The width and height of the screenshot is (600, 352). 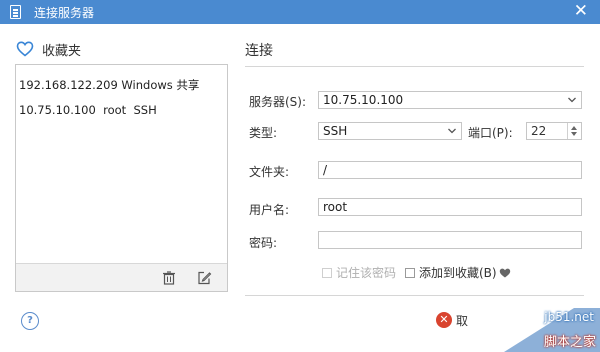 I want to click on port-value: 22, so click(x=539, y=131).